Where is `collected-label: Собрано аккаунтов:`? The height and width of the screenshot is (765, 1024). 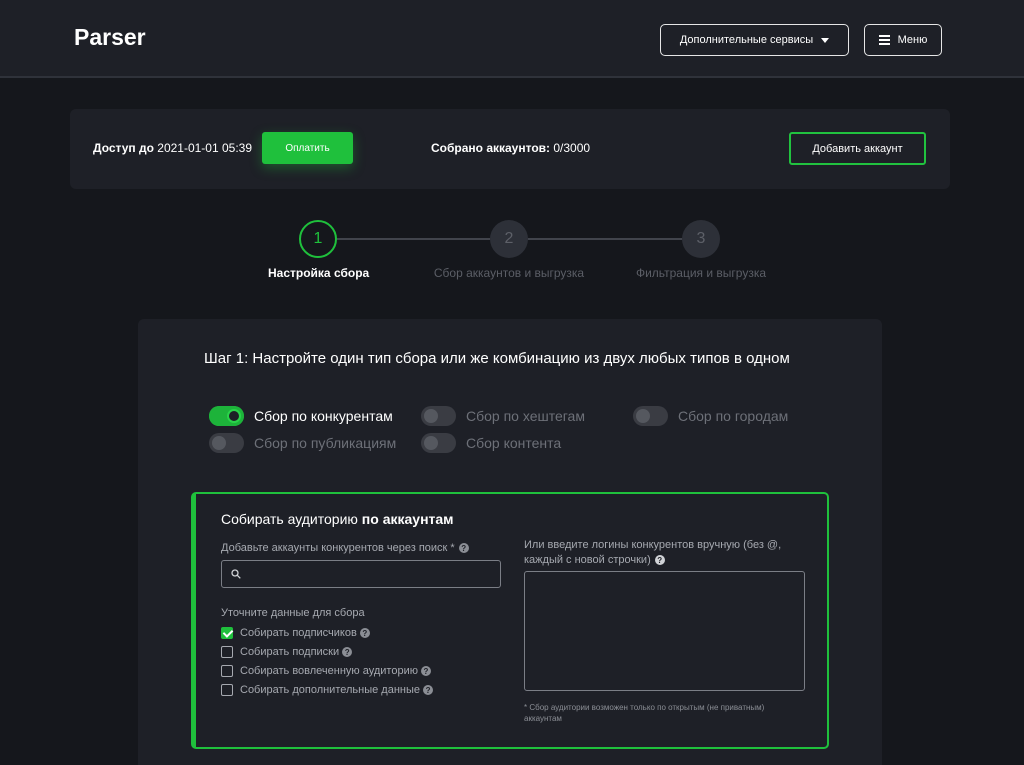 collected-label: Собрано аккаунтов: is located at coordinates (491, 148).